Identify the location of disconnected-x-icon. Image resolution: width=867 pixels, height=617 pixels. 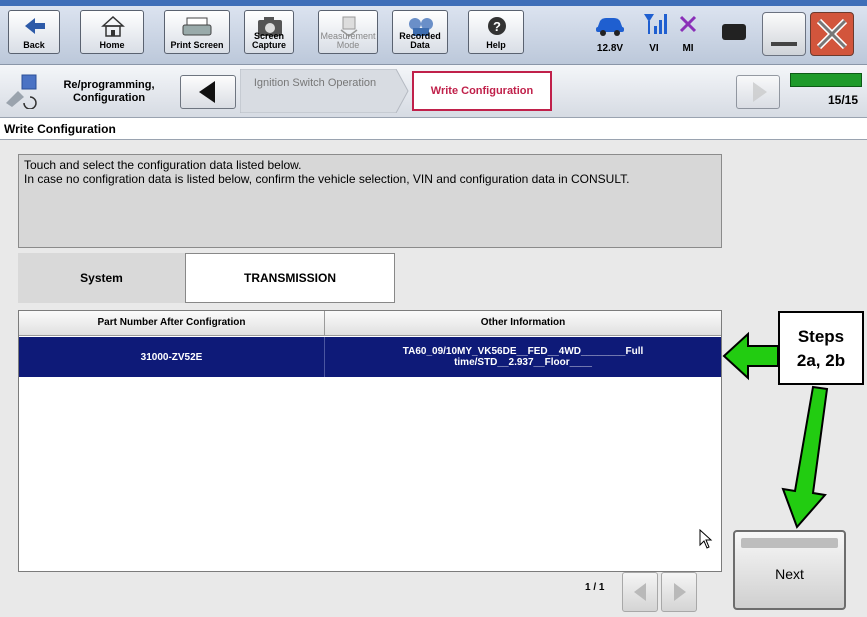
(688, 24).